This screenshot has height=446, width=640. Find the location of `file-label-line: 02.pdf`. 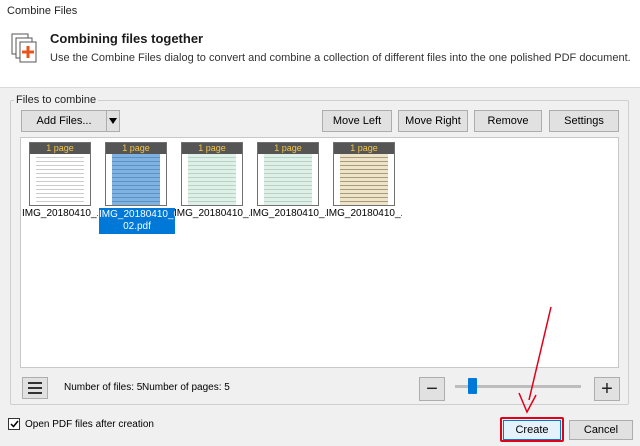

file-label-line: 02.pdf is located at coordinates (137, 226).